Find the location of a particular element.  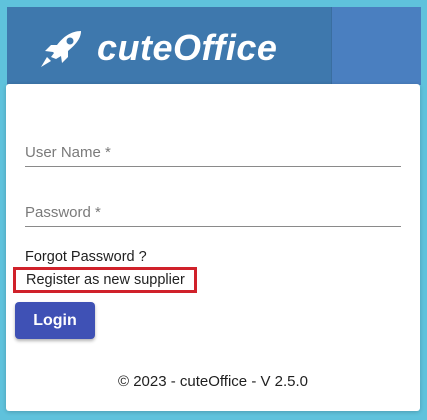

password-input is located at coordinates (213, 212).